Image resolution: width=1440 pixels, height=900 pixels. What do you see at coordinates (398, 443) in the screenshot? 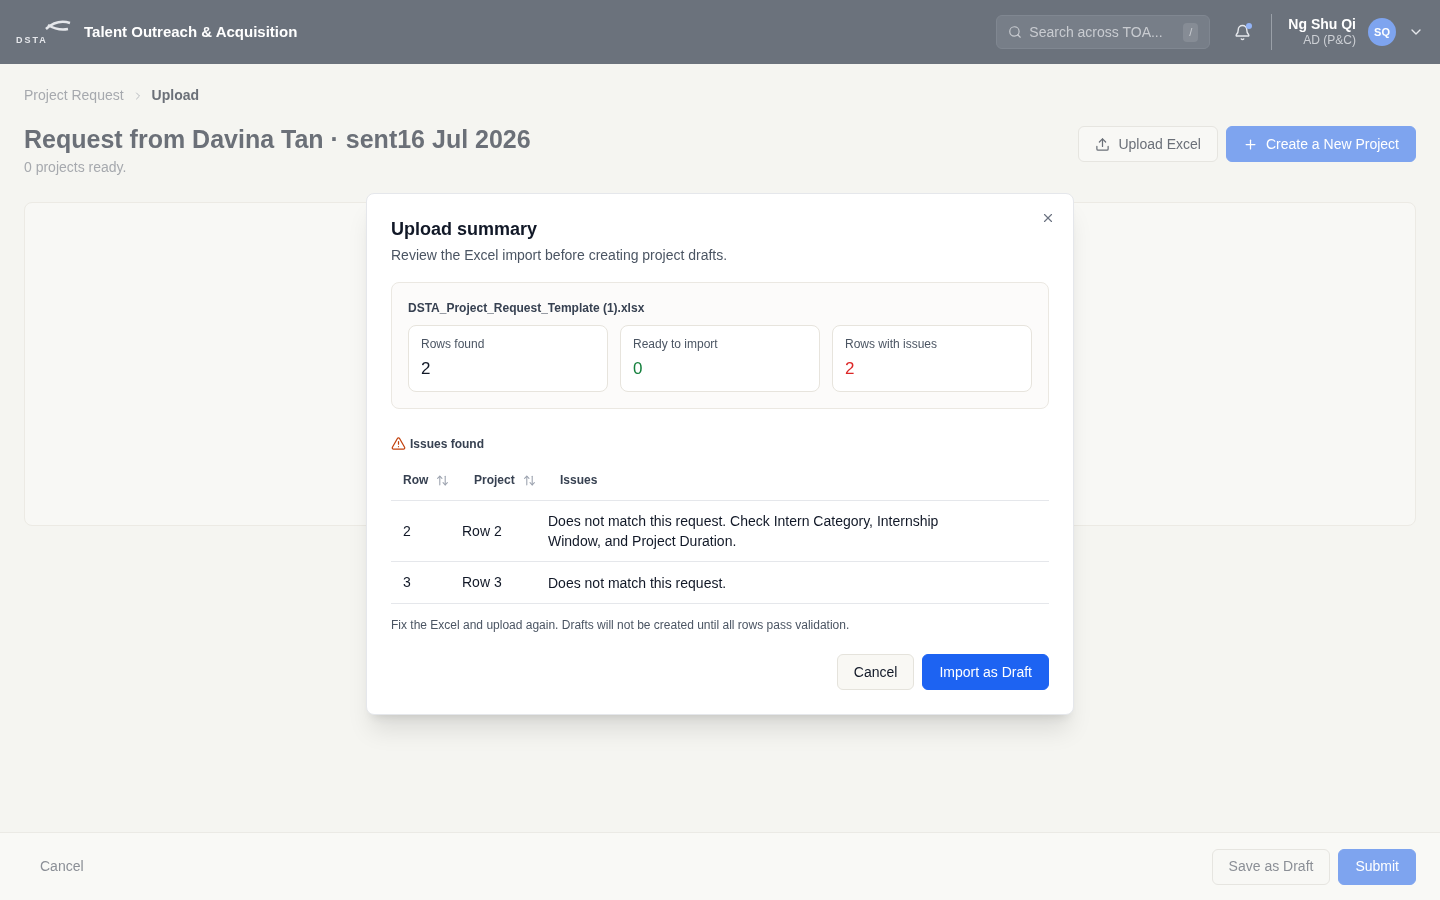
I see `warning-icon` at bounding box center [398, 443].